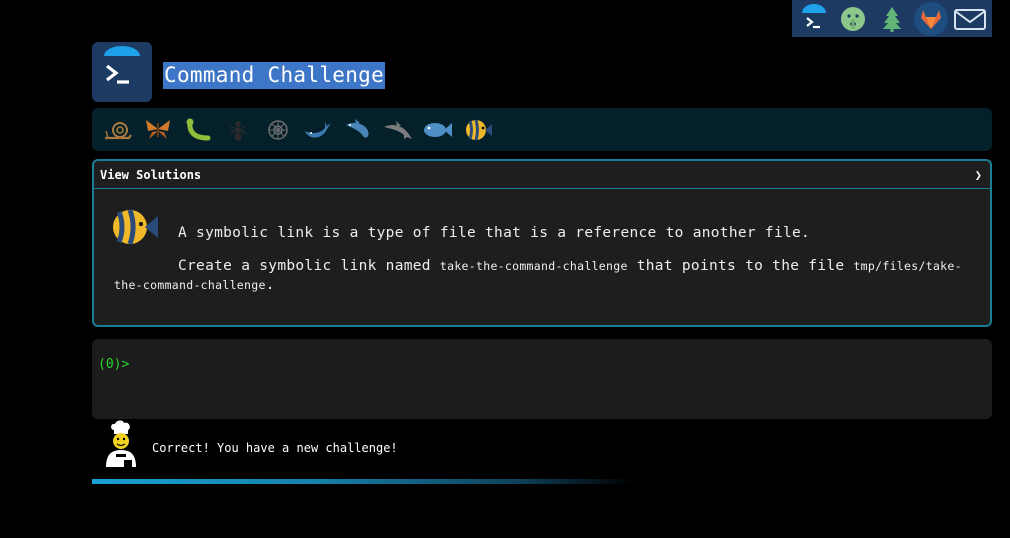 Image resolution: width=1010 pixels, height=538 pixels. I want to click on gitlab-button, so click(931, 18).